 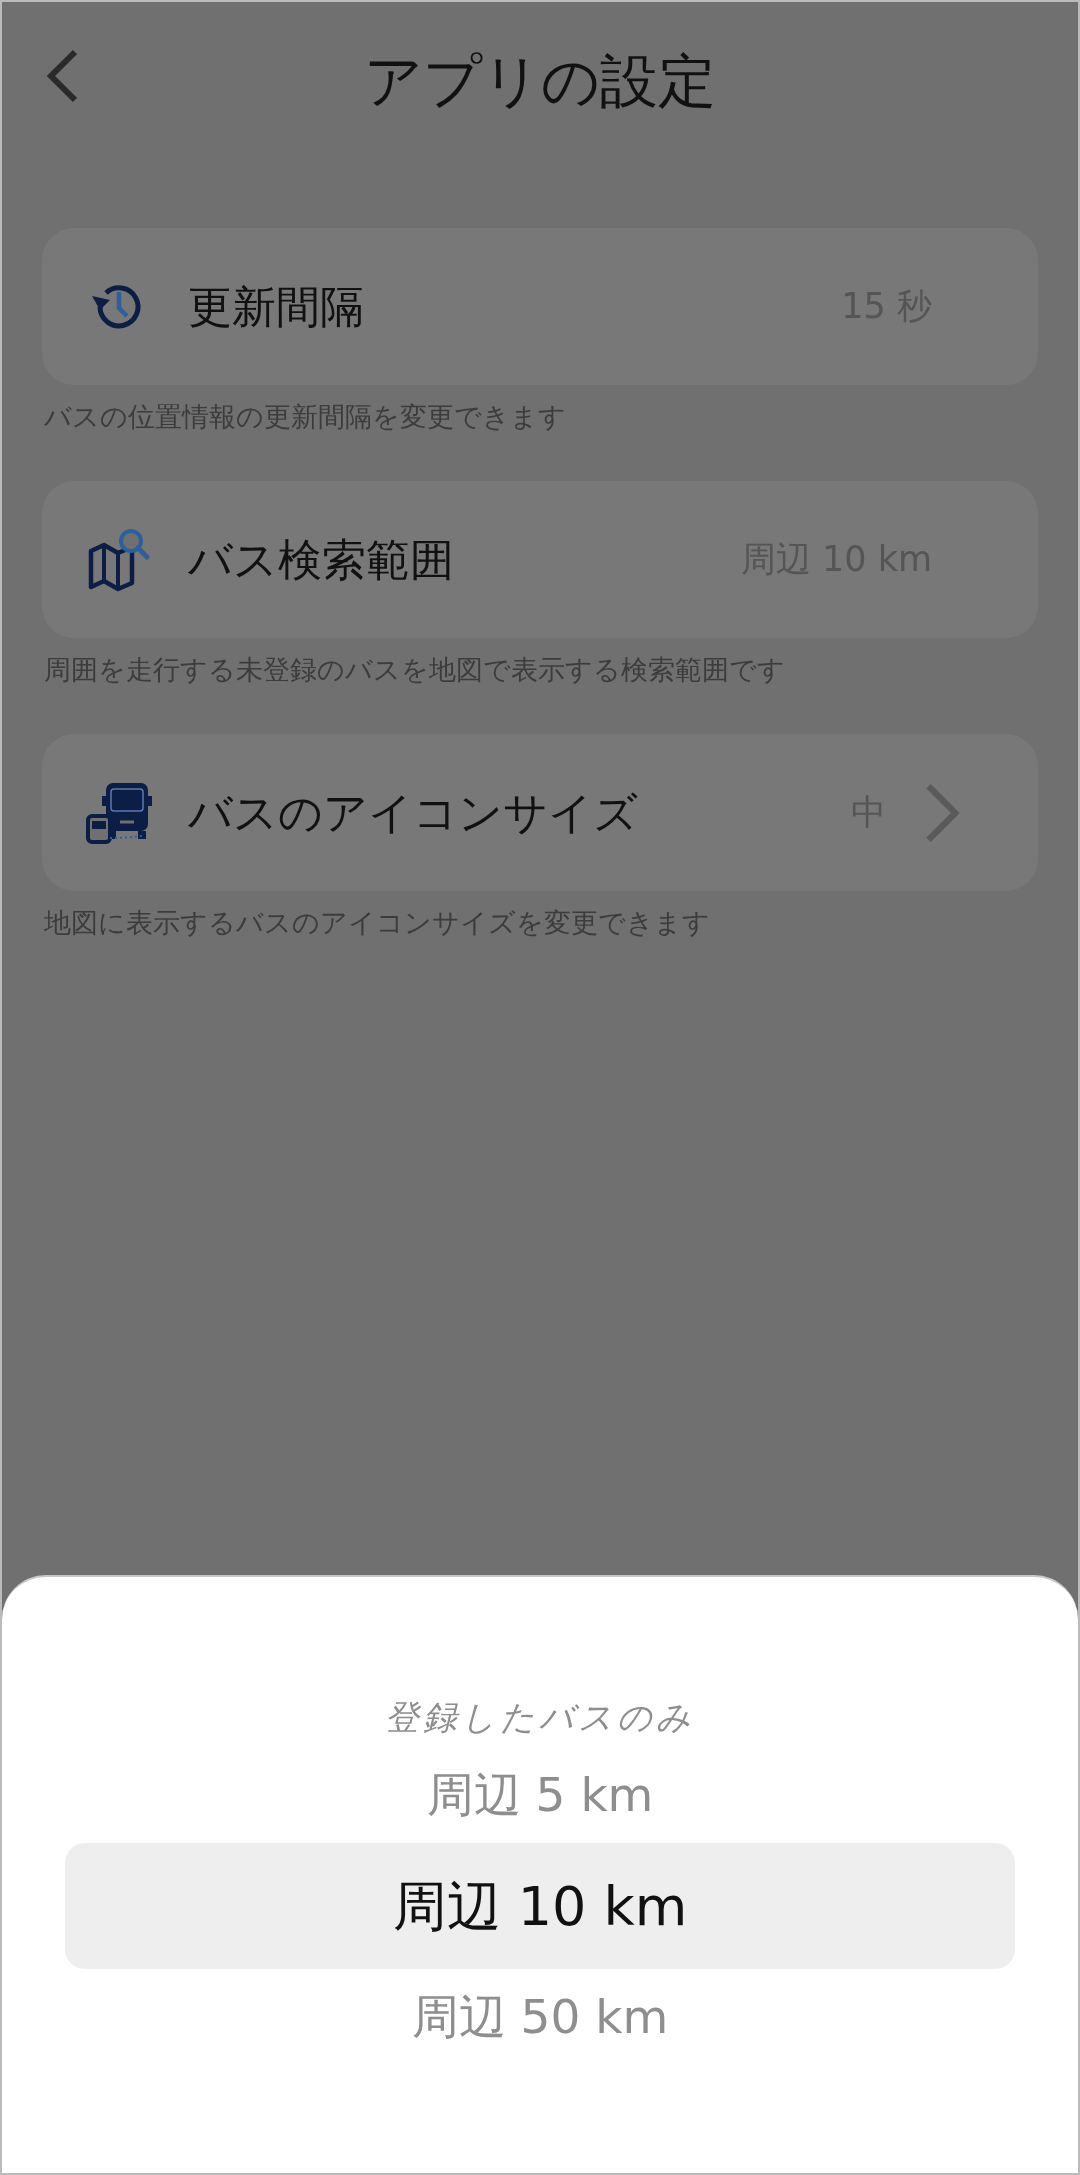 What do you see at coordinates (540, 1795) in the screenshot?
I see `picker-option: 周辺 5 km` at bounding box center [540, 1795].